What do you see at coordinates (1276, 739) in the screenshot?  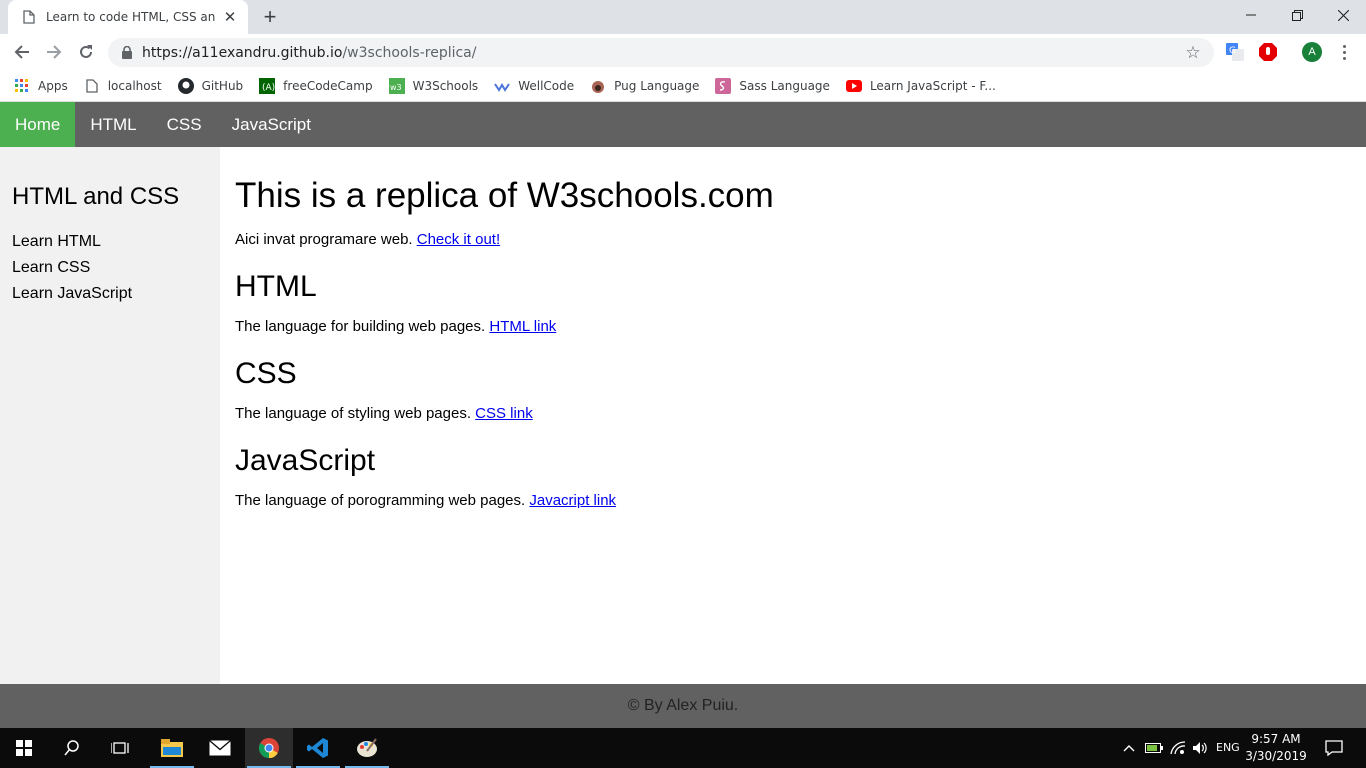 I see `clock-time: 9:57 AM` at bounding box center [1276, 739].